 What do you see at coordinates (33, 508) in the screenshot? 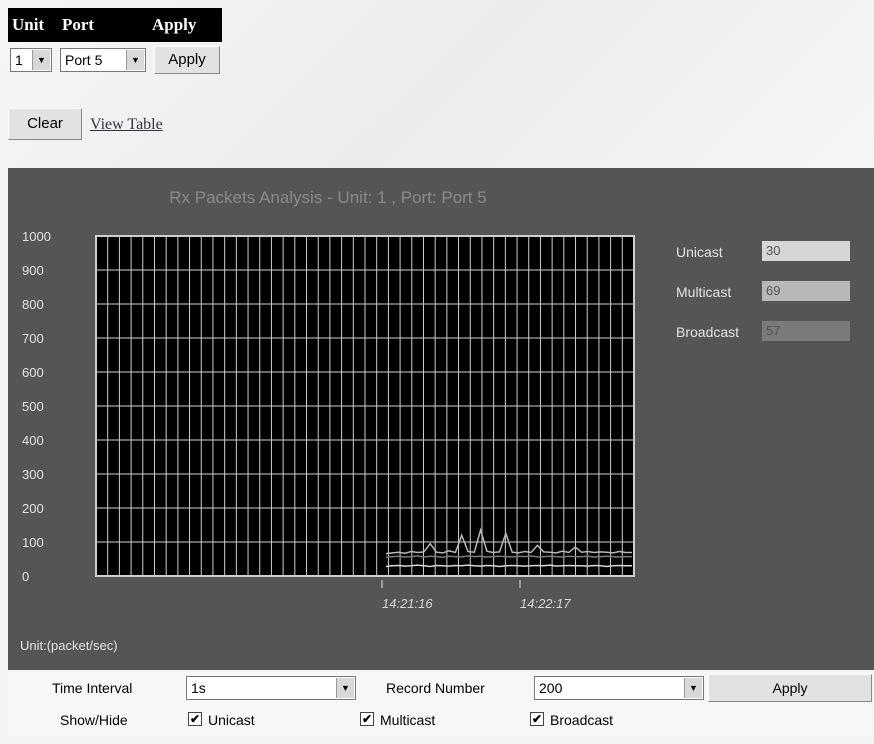
I see `y-tick-label: 200` at bounding box center [33, 508].